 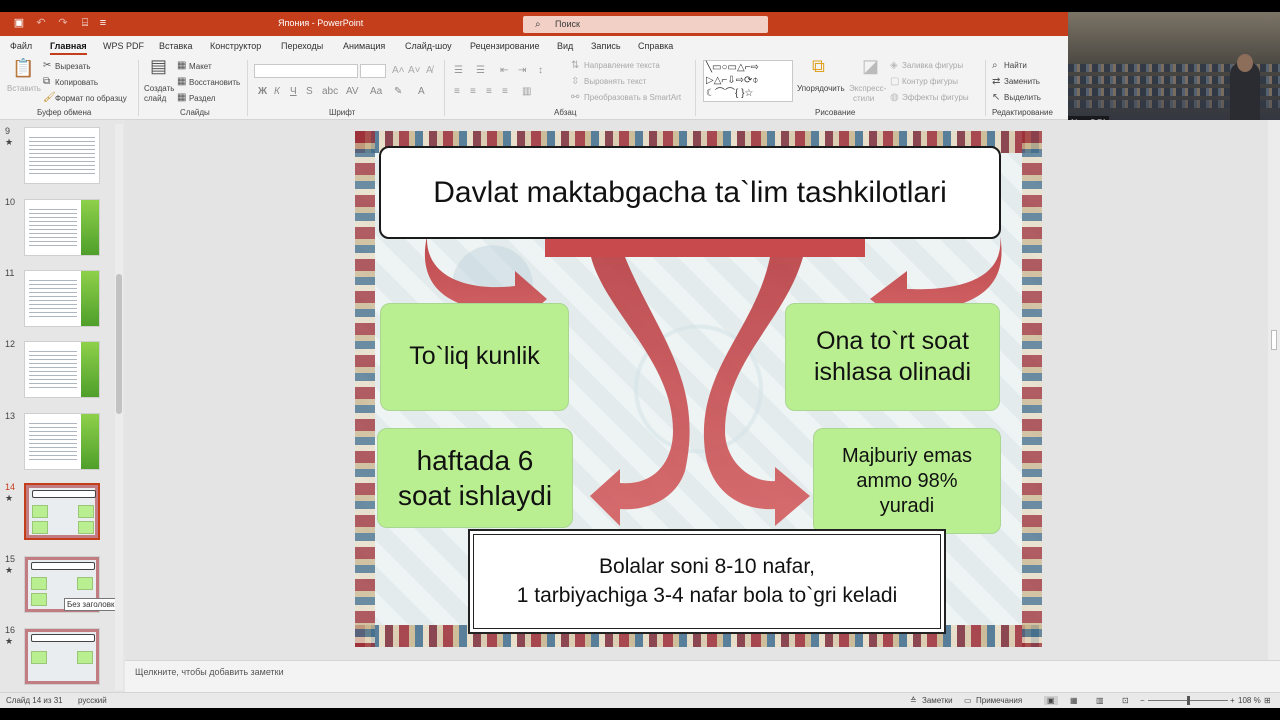 What do you see at coordinates (73, 66) in the screenshot?
I see `cut-button: Вырезать` at bounding box center [73, 66].